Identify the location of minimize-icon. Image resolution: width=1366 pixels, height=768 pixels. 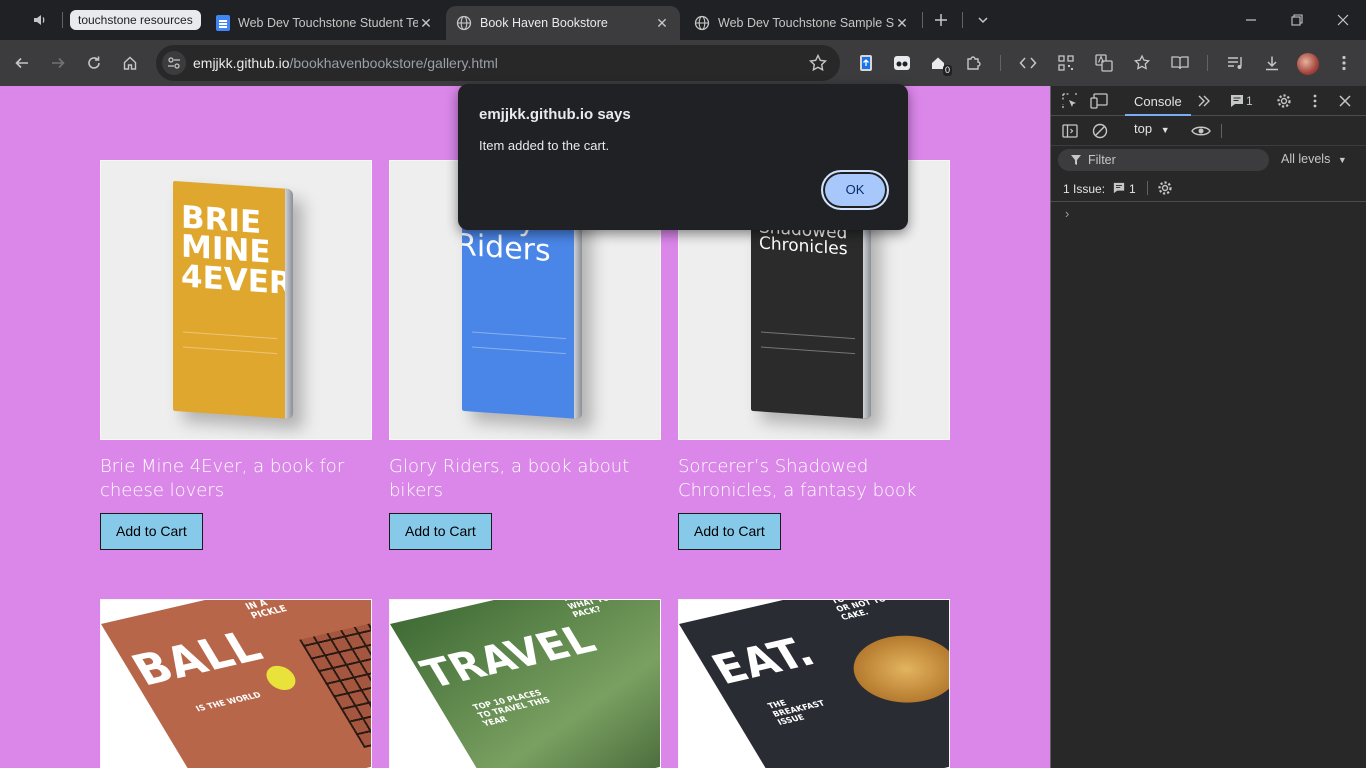
(1251, 20).